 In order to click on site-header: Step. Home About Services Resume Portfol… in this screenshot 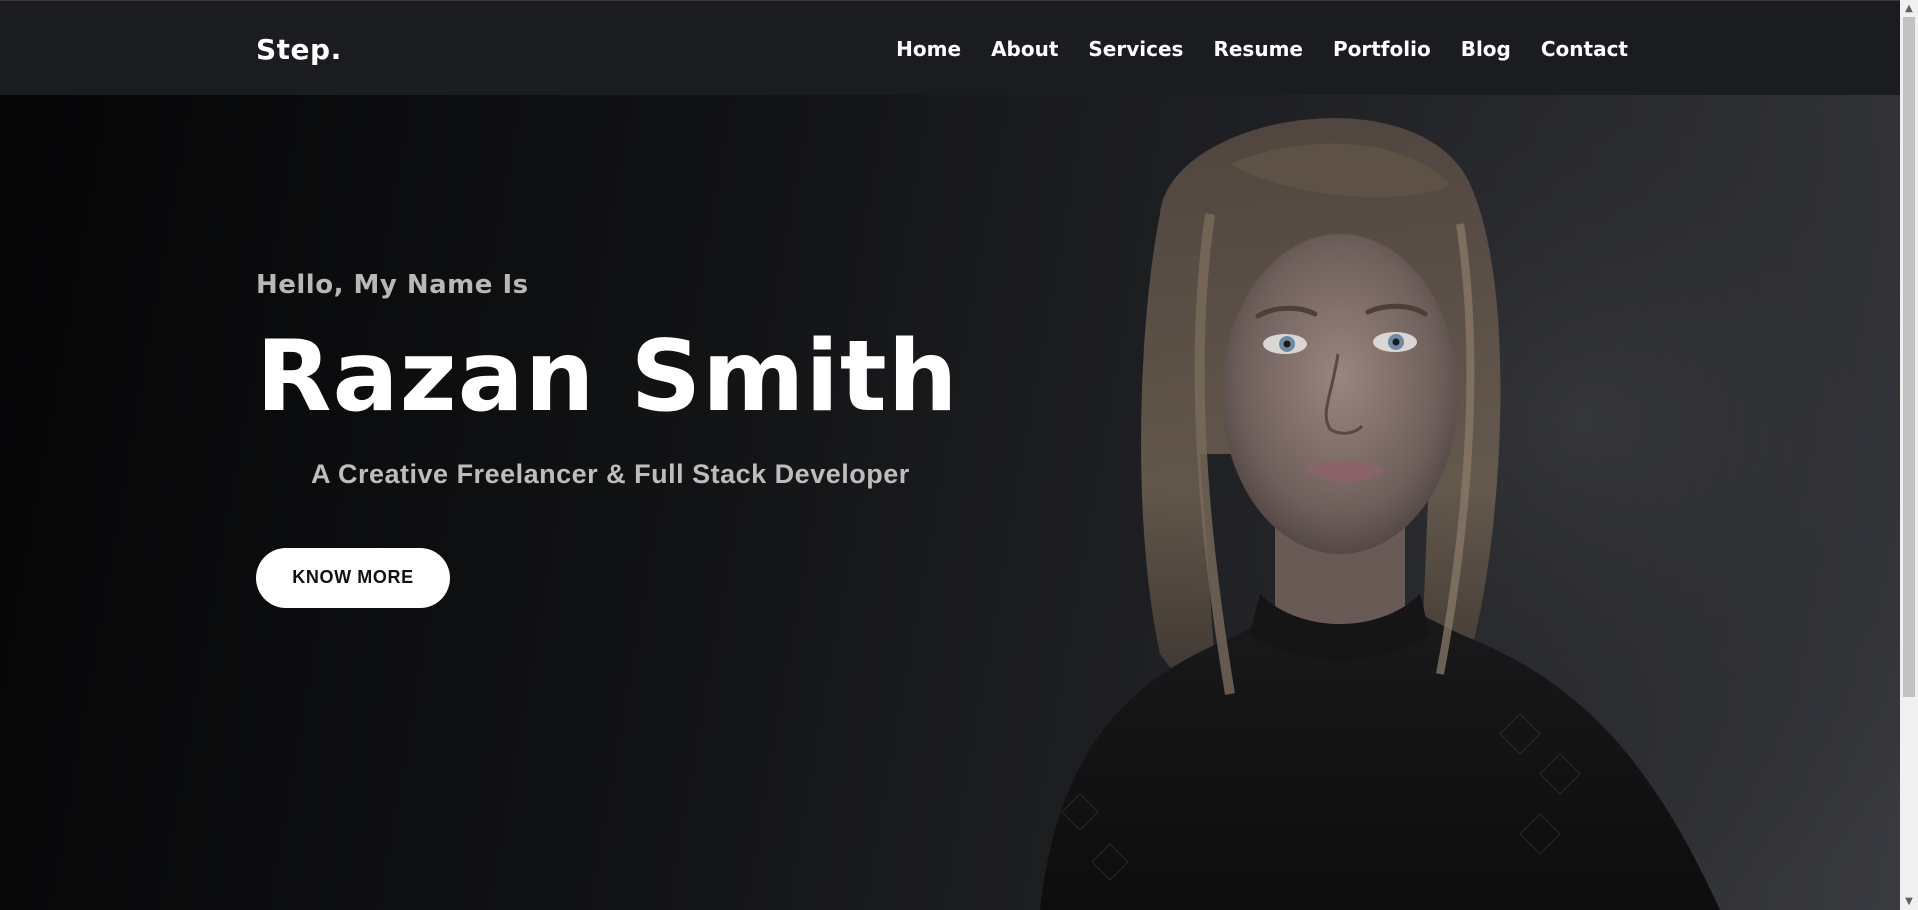, I will do `click(950, 47)`.